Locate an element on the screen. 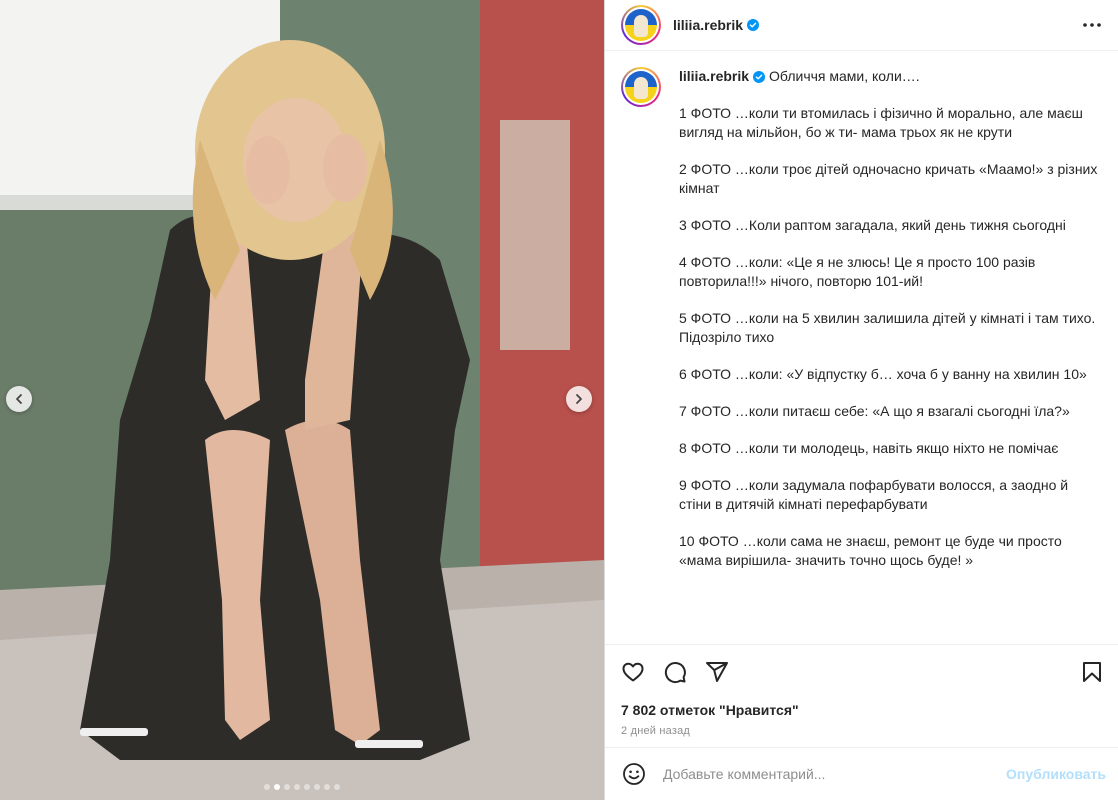 This screenshot has height=800, width=1118. send-icon is located at coordinates (717, 672).